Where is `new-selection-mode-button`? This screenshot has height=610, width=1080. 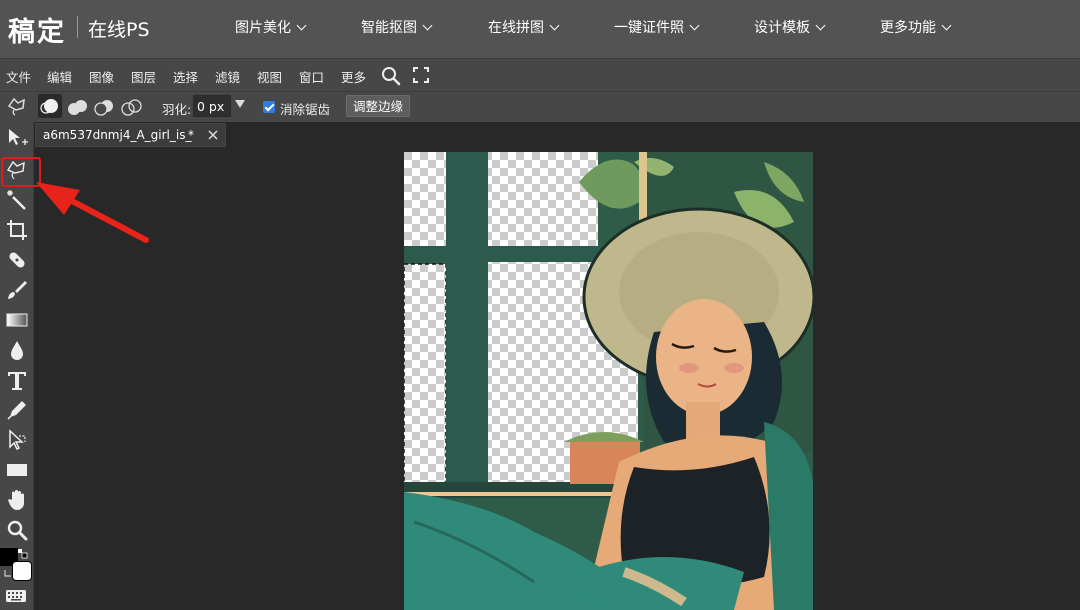 new-selection-mode-button is located at coordinates (50, 106).